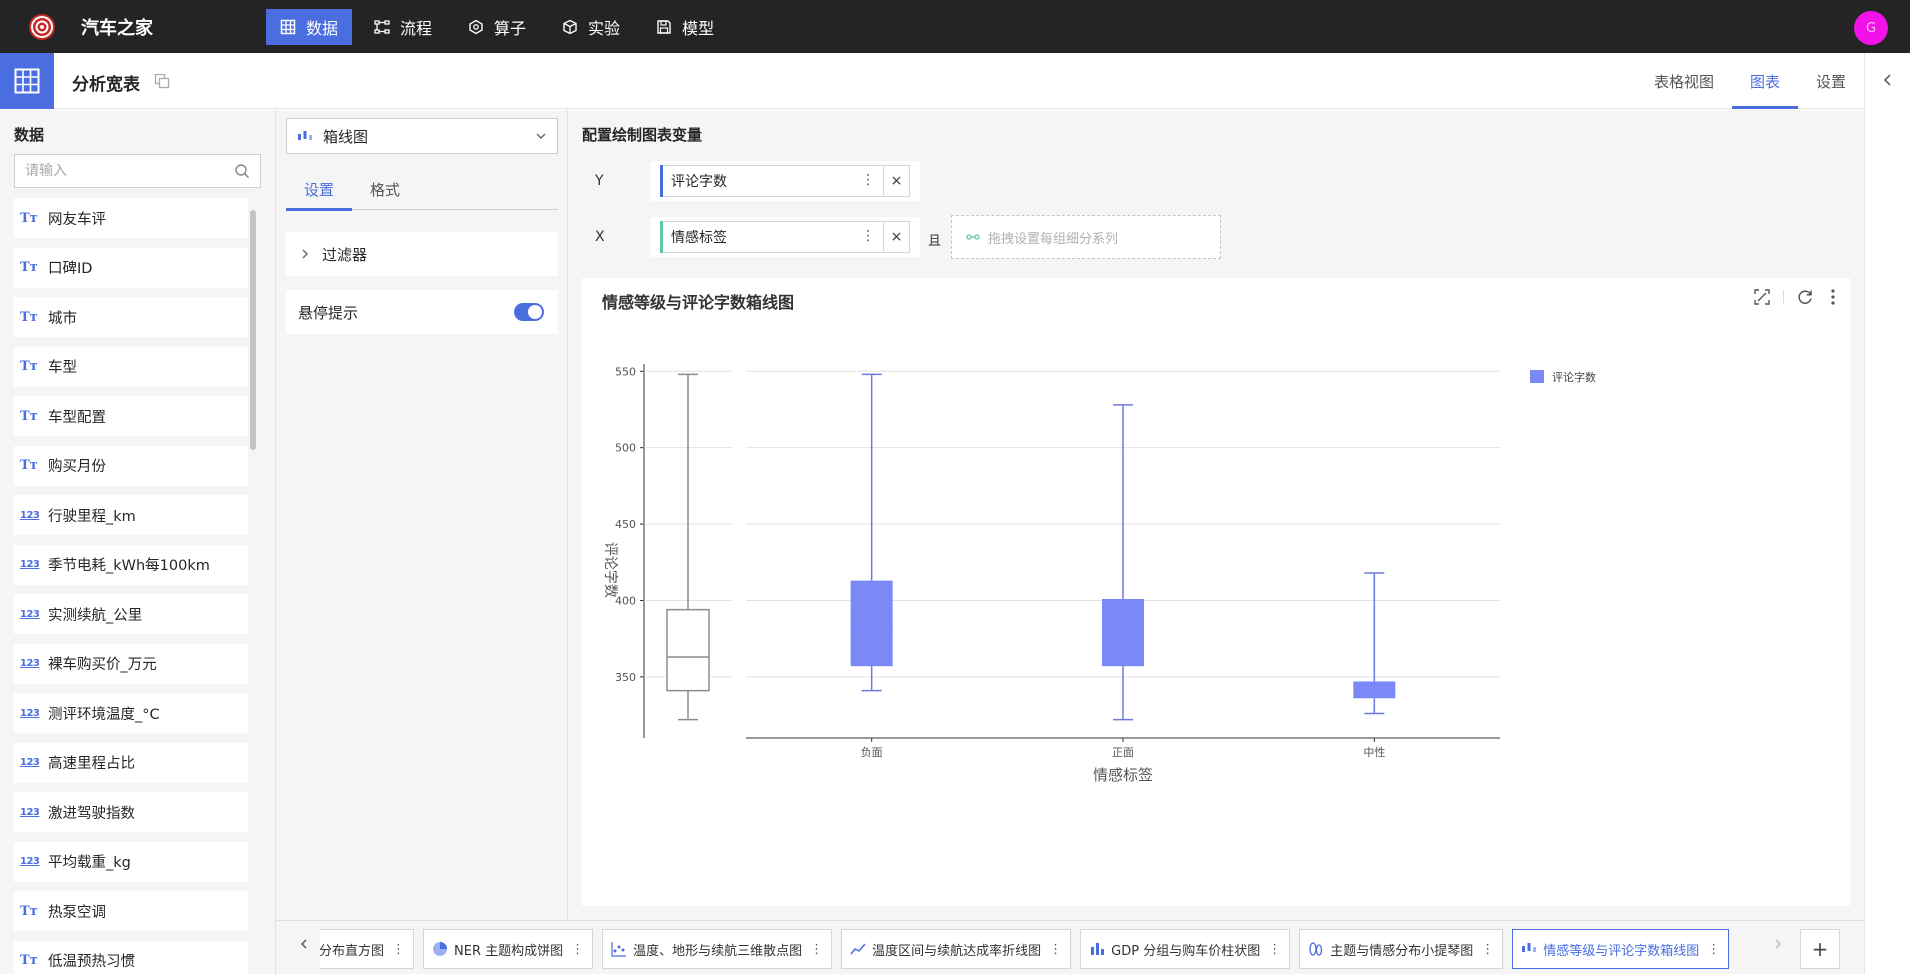  Describe the element at coordinates (529, 312) in the screenshot. I see `tooltip-toggle` at that location.